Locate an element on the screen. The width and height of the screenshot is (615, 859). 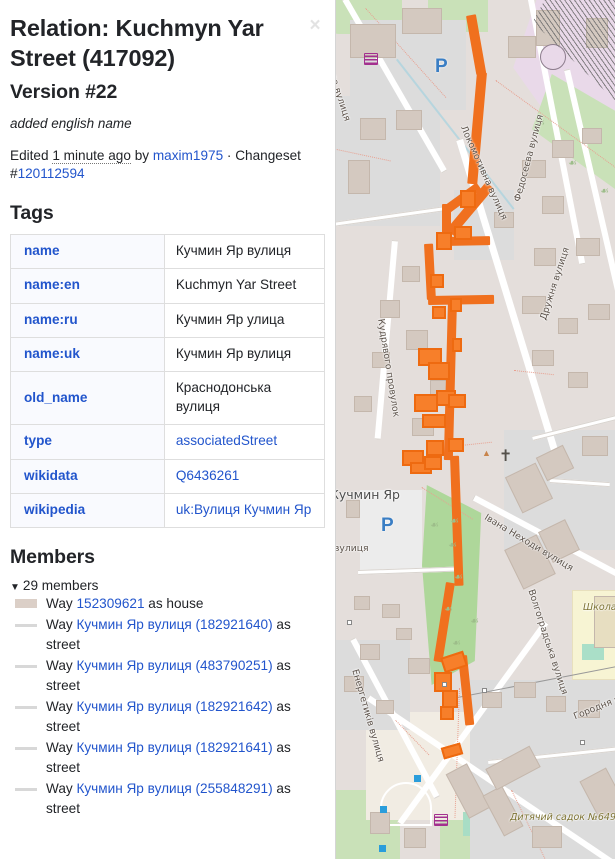
tag-key-link: old_name is located at coordinates (55, 397).